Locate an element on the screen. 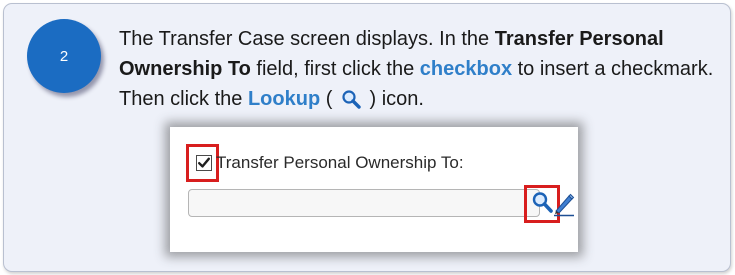 This screenshot has height=275, width=735. step-number-badge: 2 is located at coordinates (64, 56).